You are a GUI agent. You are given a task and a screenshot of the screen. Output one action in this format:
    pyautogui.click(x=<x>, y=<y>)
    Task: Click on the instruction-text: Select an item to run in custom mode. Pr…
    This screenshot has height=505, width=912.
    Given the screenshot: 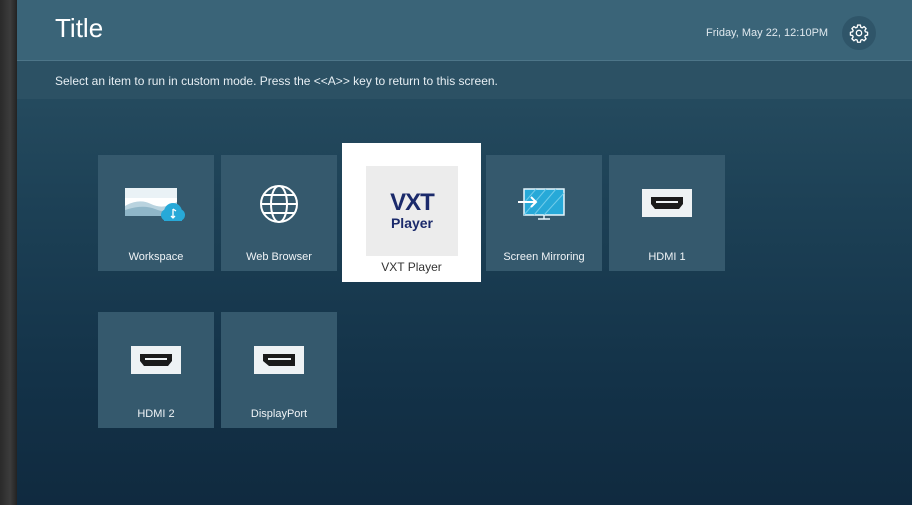 What is the action you would take?
    pyautogui.click(x=276, y=81)
    